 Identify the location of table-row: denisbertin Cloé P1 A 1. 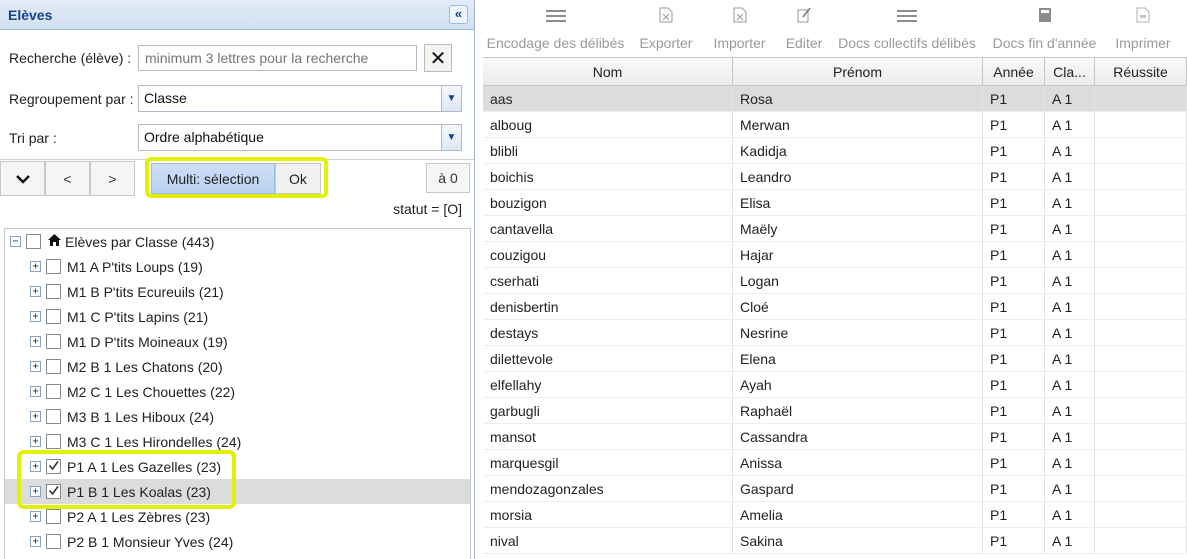
(835, 307).